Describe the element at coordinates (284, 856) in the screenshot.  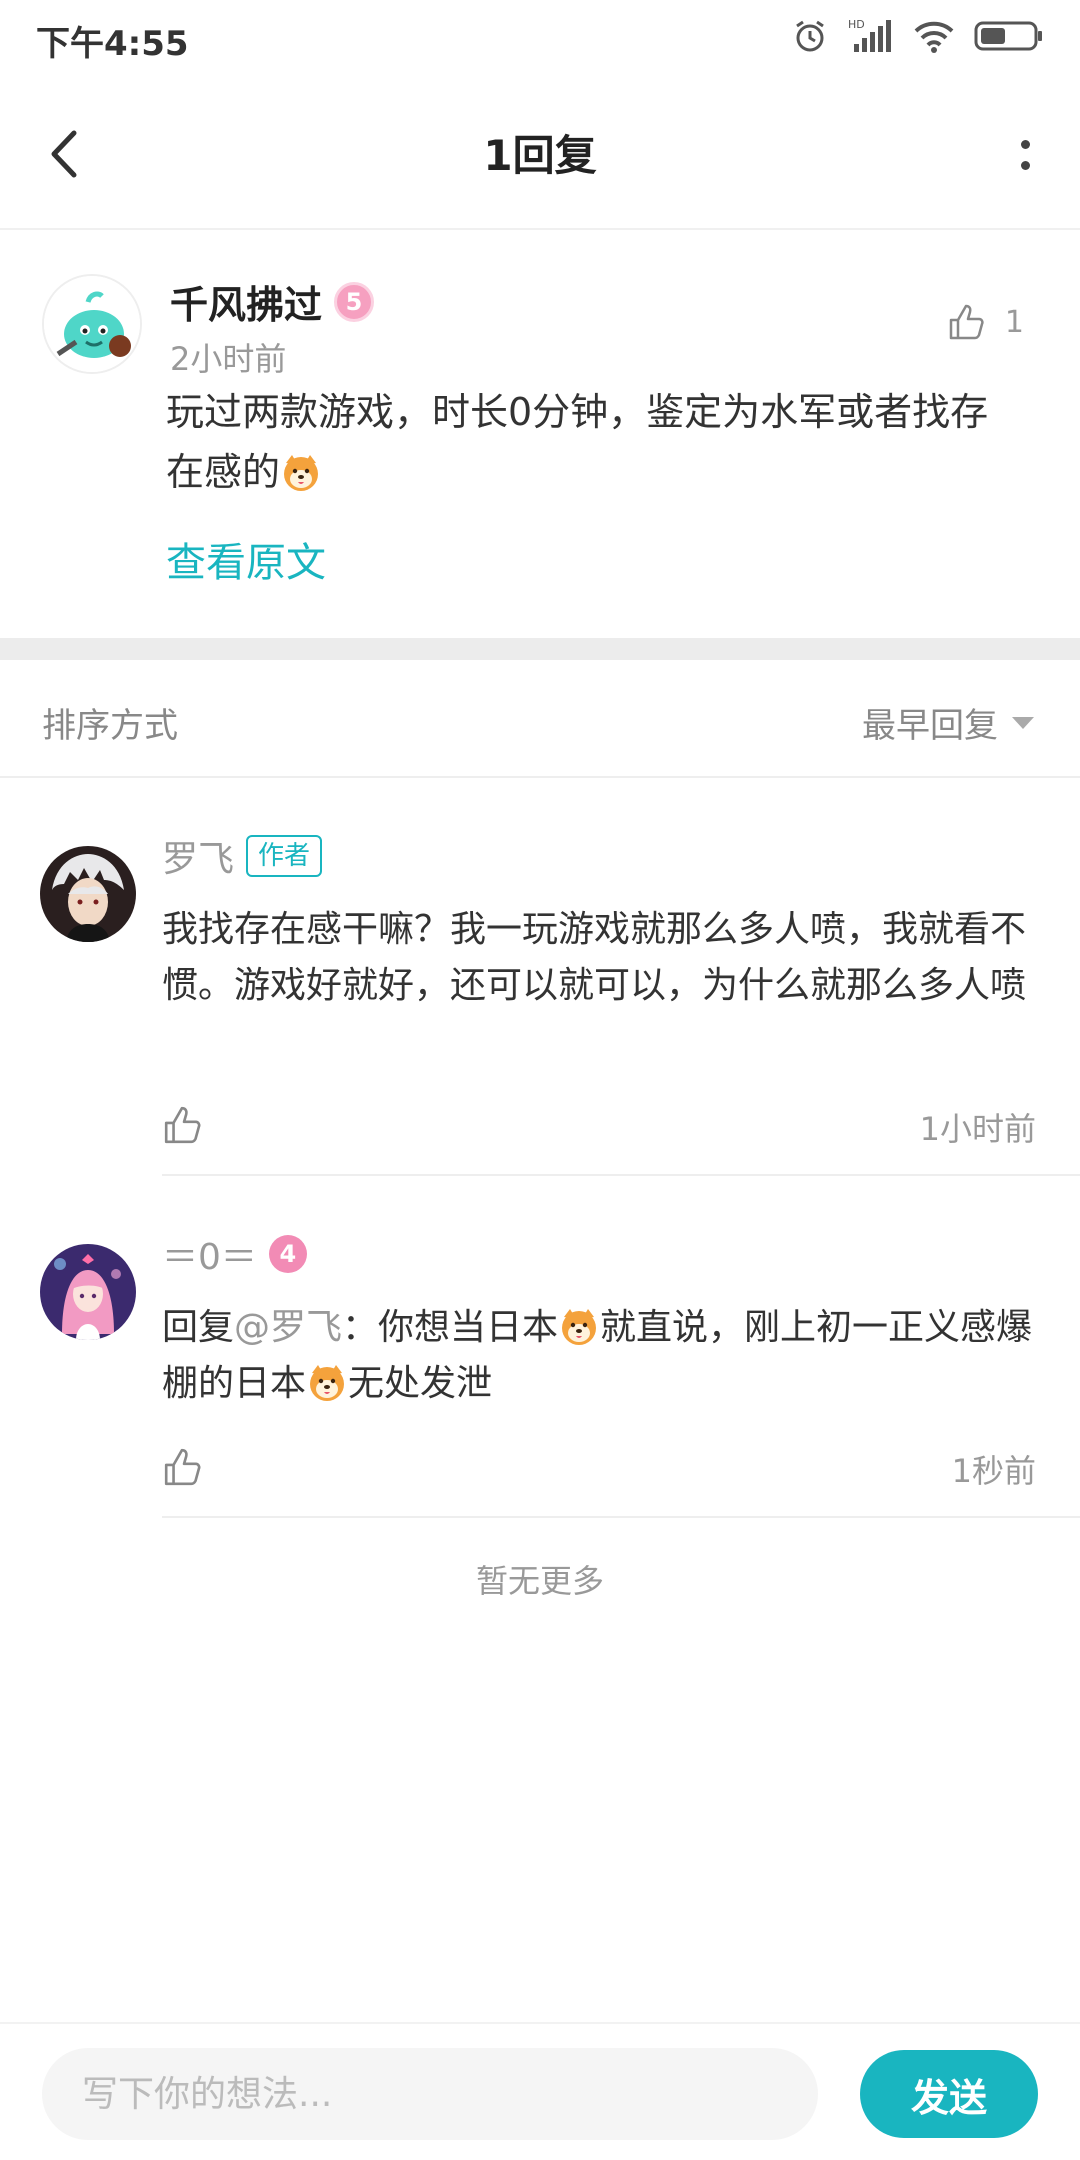
I see `author-tag: 作者` at that location.